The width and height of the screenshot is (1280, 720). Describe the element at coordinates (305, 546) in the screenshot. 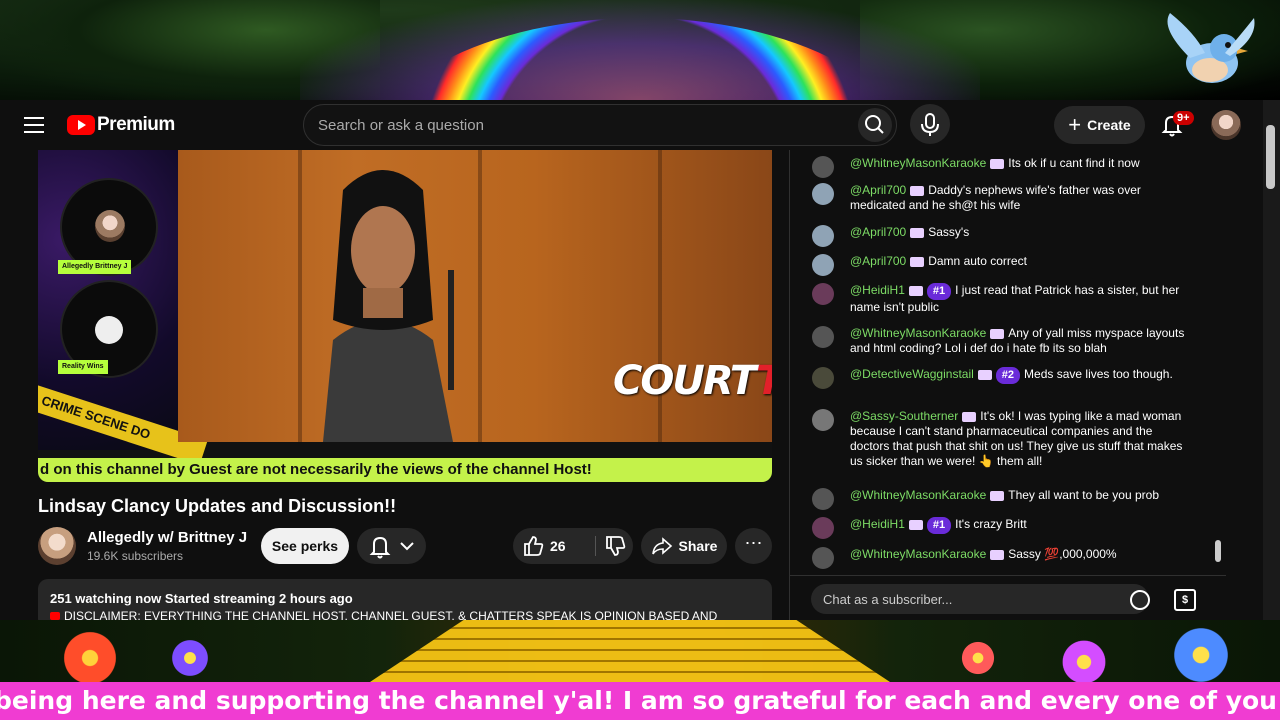

I see `see-perks-button: See perks` at that location.